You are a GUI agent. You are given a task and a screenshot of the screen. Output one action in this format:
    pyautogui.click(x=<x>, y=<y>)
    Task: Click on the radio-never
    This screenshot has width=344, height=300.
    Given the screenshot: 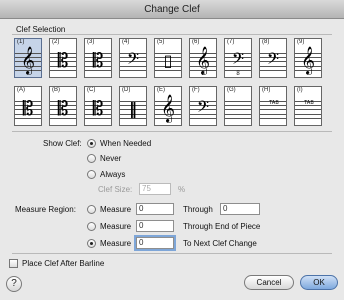 What is the action you would take?
    pyautogui.click(x=91, y=158)
    